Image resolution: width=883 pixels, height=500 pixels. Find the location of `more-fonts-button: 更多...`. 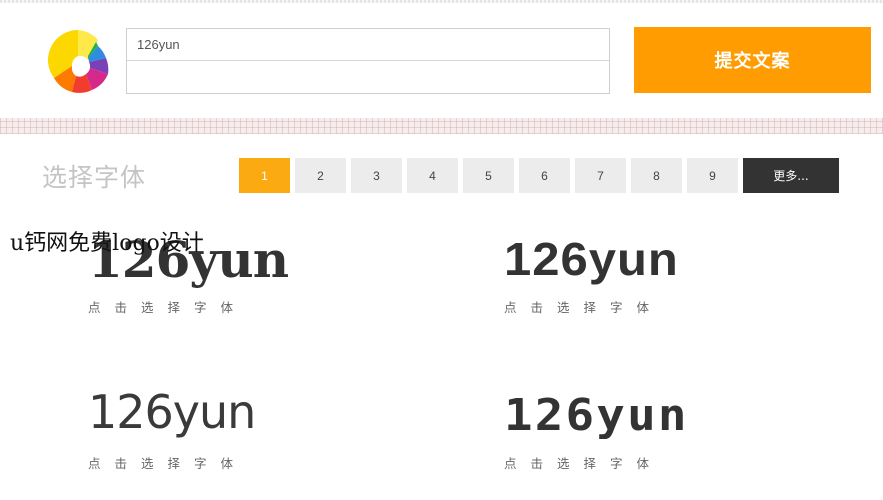

more-fonts-button: 更多... is located at coordinates (791, 175).